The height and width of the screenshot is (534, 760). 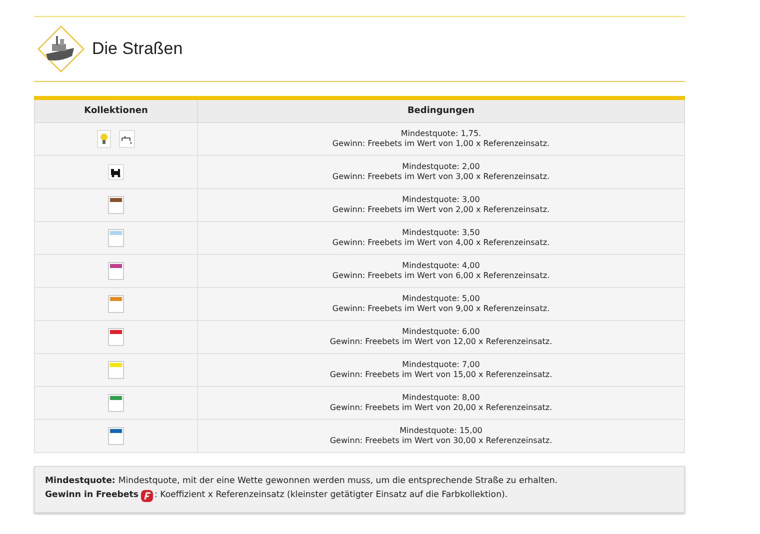 I want to click on condition-text: Mindestquote: 1,75. Gewinn: Freebets im Wert von 1,00 x Referenzeinsatz., so click(x=441, y=139).